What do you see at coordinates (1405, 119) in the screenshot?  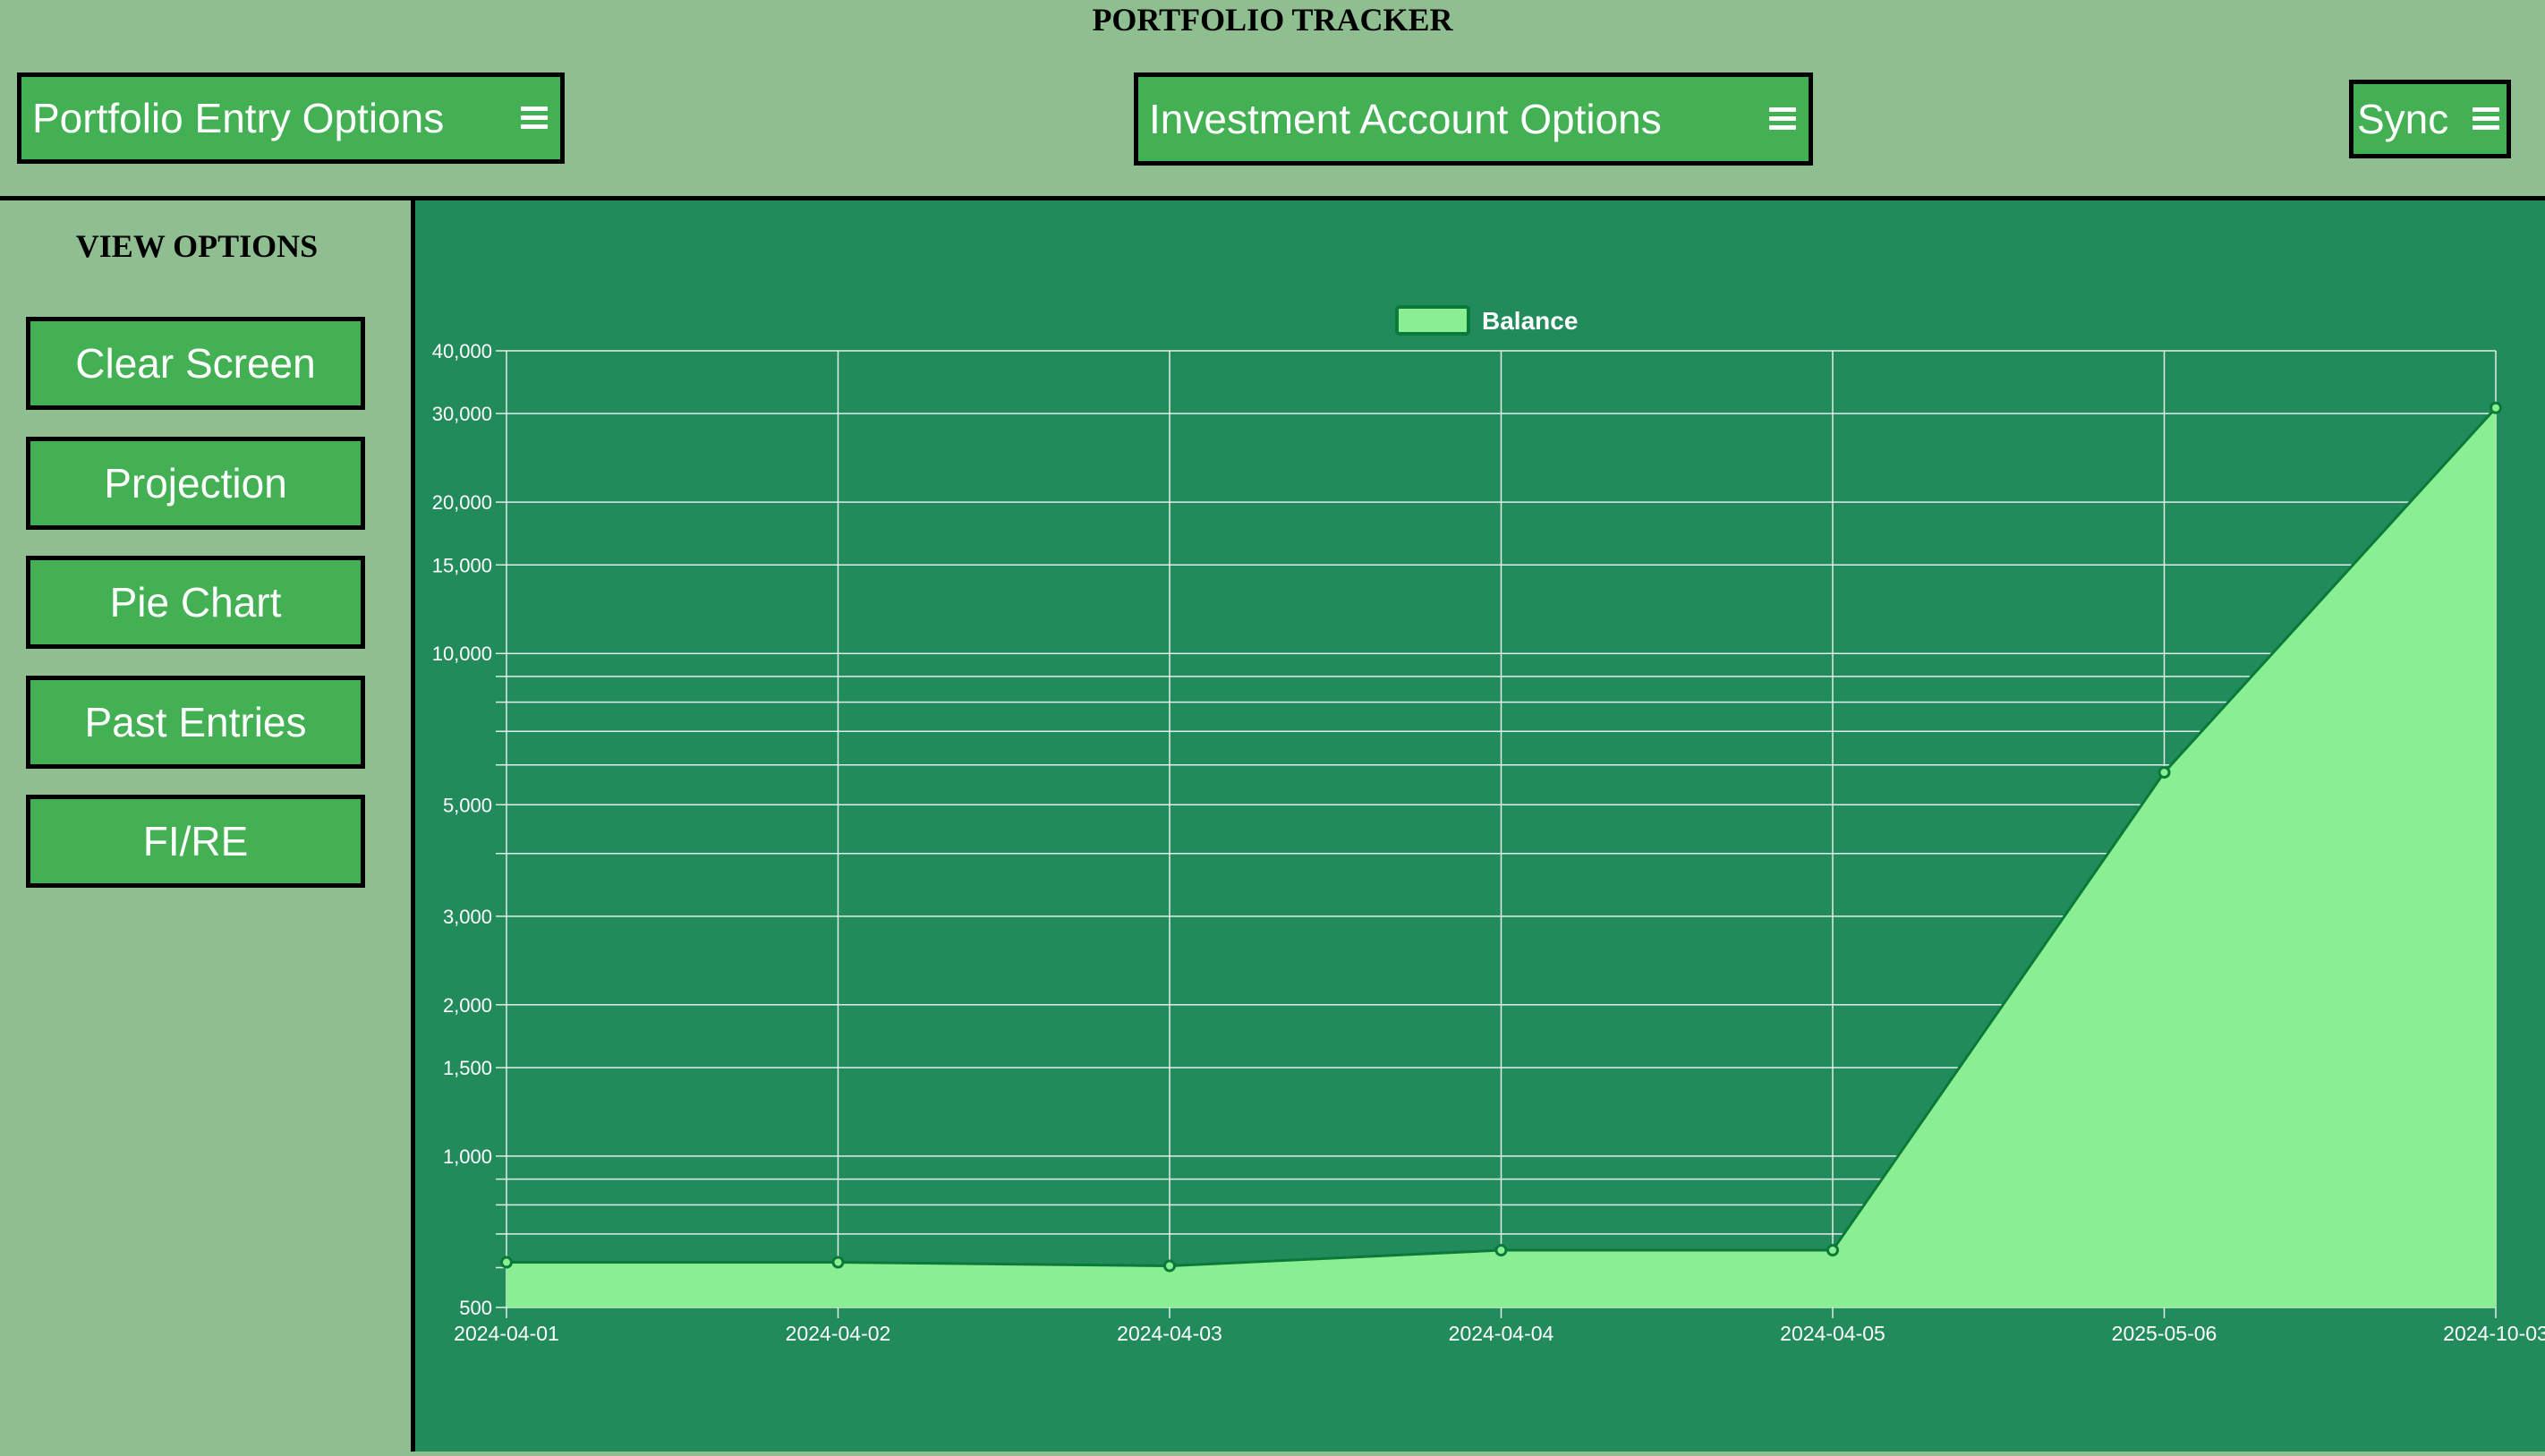 I see `investment-account-options-label: Investment Account Options` at bounding box center [1405, 119].